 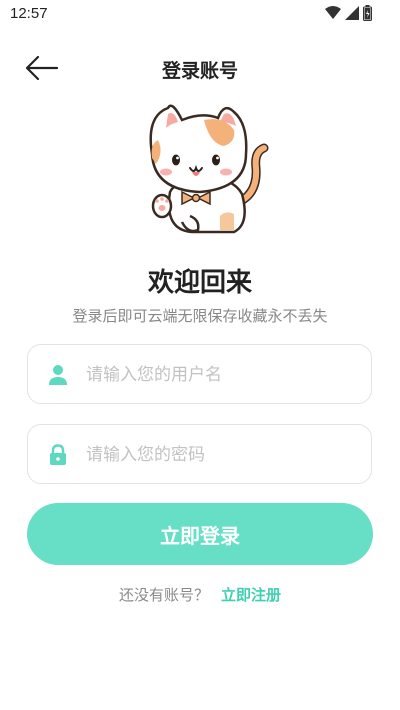 I want to click on welcome-subtitle: 登录后即可云端无限保存收藏永不丢失, so click(x=200, y=316).